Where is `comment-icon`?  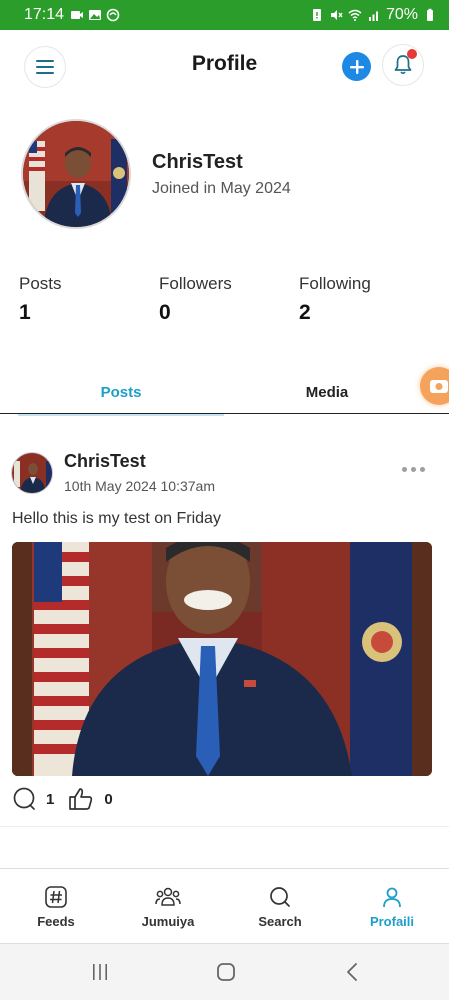
comment-icon is located at coordinates (24, 799).